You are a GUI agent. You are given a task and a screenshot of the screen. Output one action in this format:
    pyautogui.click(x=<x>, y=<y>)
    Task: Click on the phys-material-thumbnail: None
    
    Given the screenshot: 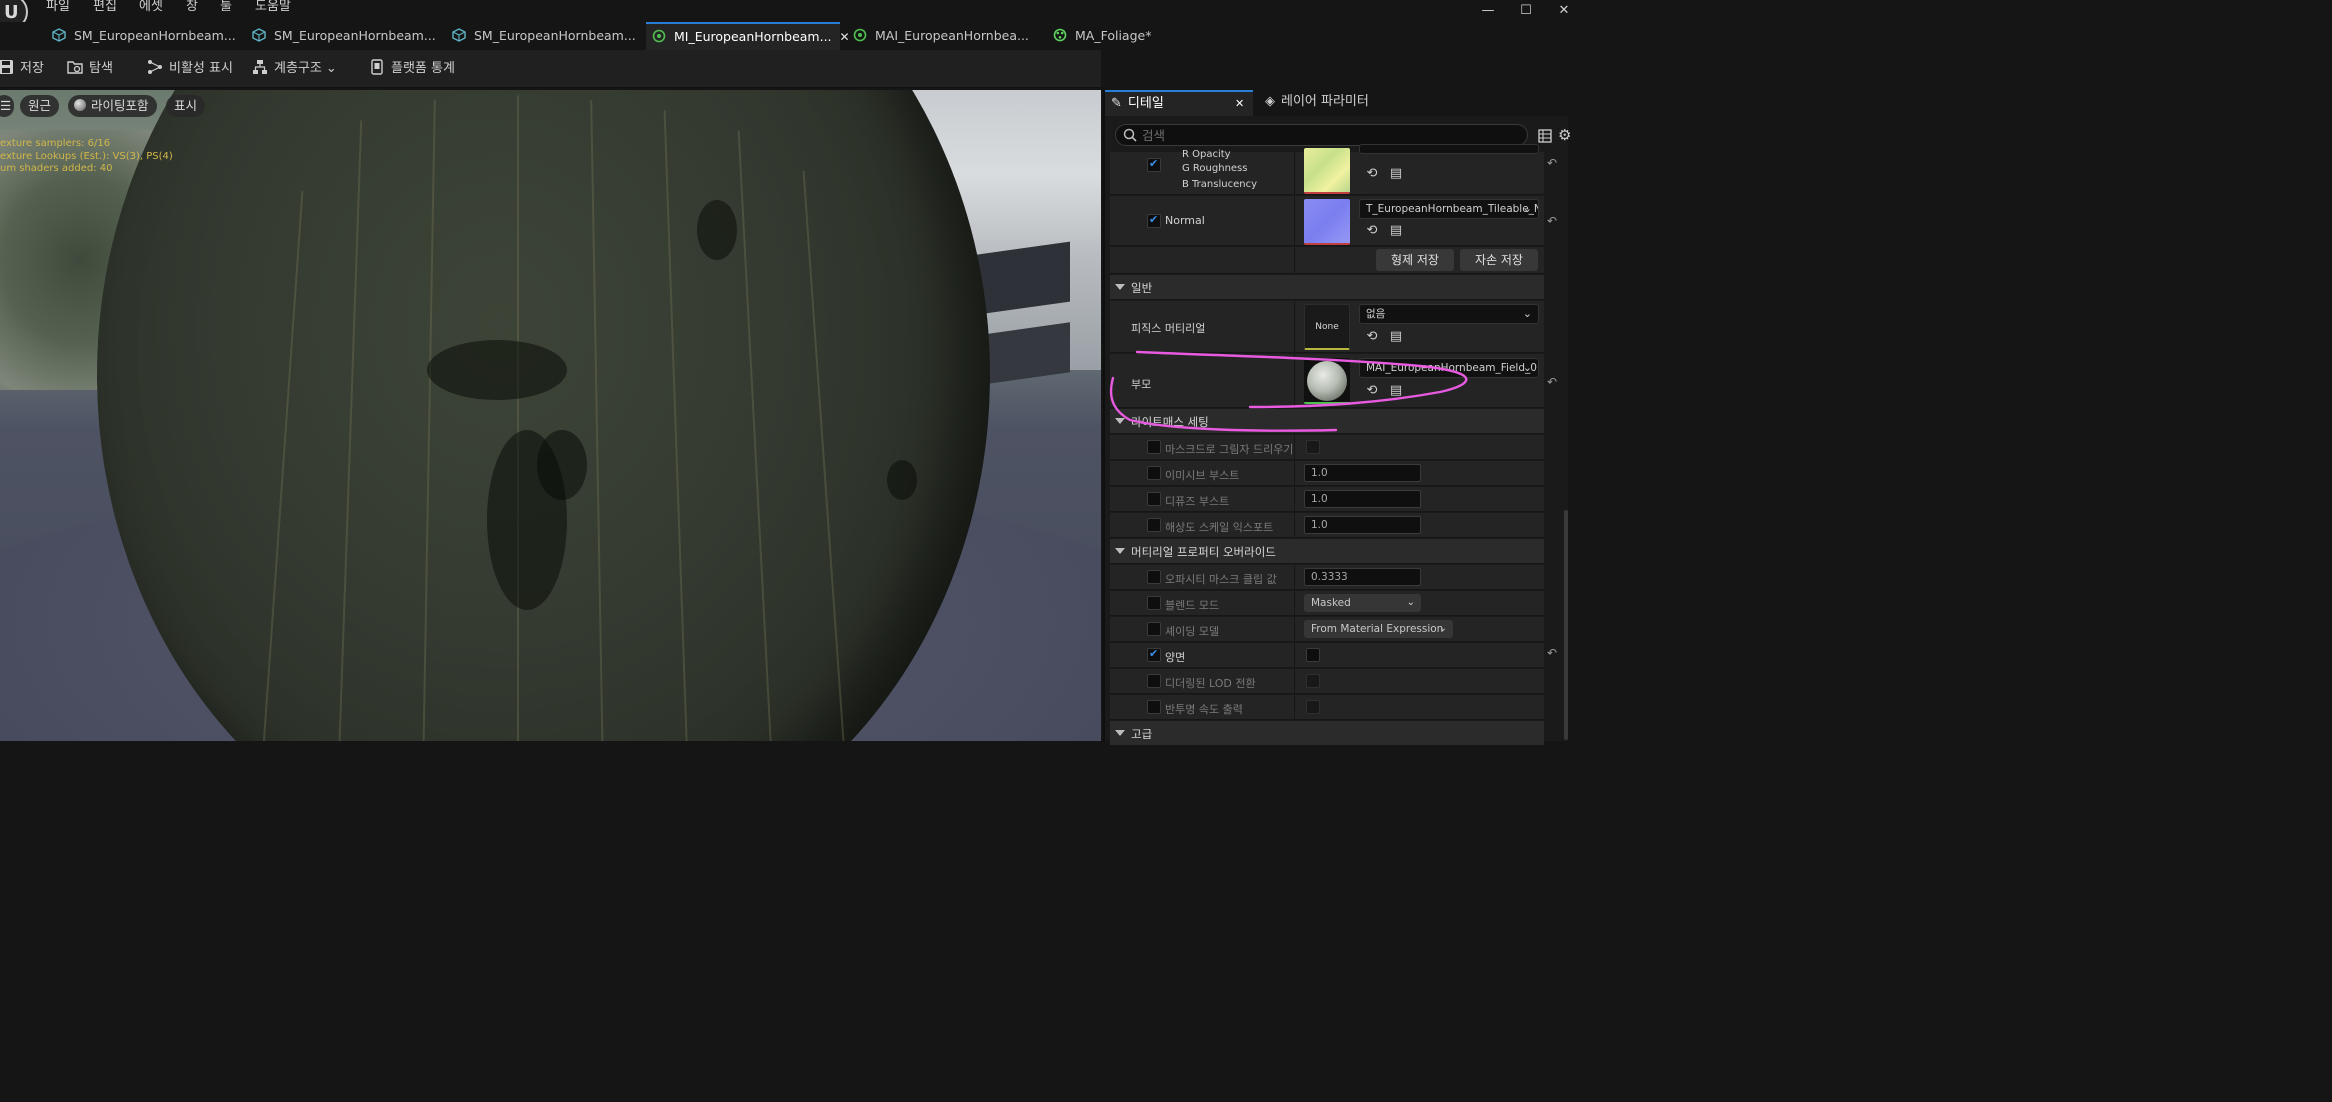 What is the action you would take?
    pyautogui.click(x=1327, y=327)
    